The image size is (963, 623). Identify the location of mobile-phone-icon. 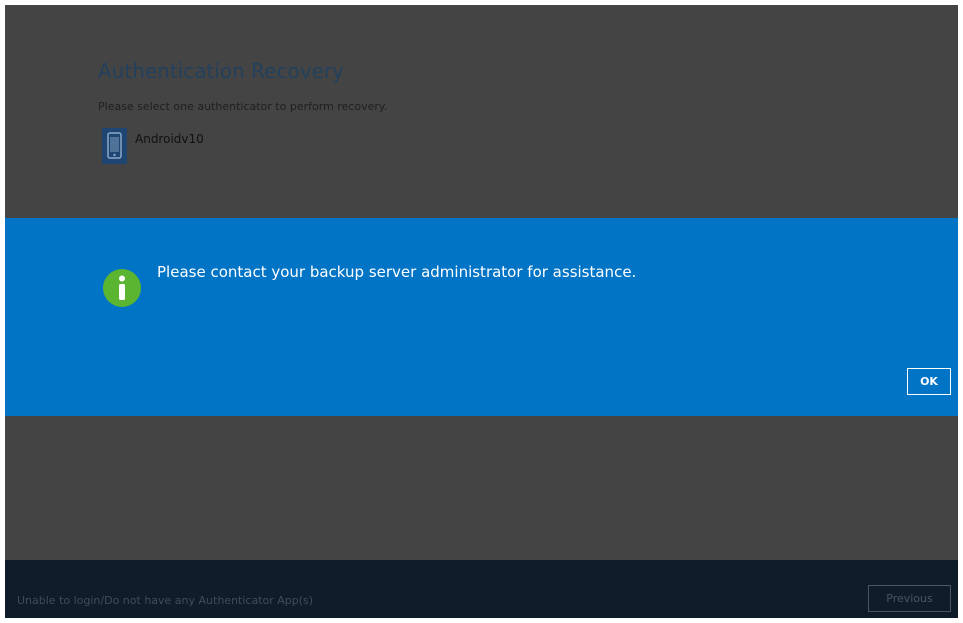
(114, 146).